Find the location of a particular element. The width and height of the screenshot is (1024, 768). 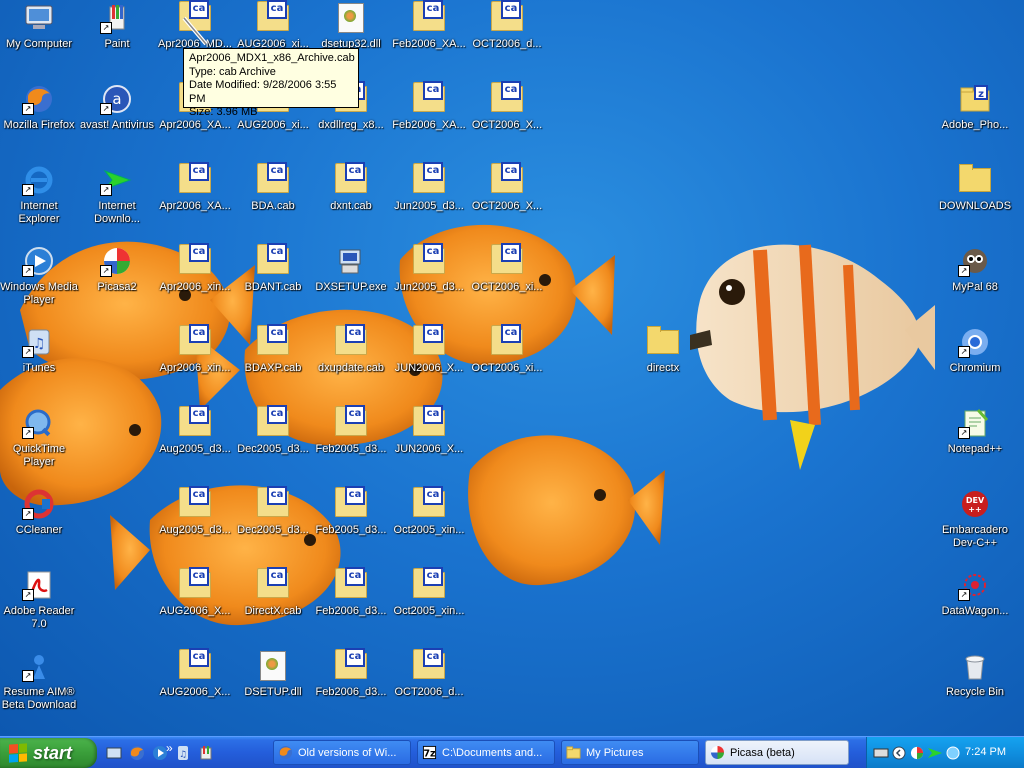

desktop-icon-aim: ↗ Resume AIM® Beta Download is located at coordinates (39, 686).